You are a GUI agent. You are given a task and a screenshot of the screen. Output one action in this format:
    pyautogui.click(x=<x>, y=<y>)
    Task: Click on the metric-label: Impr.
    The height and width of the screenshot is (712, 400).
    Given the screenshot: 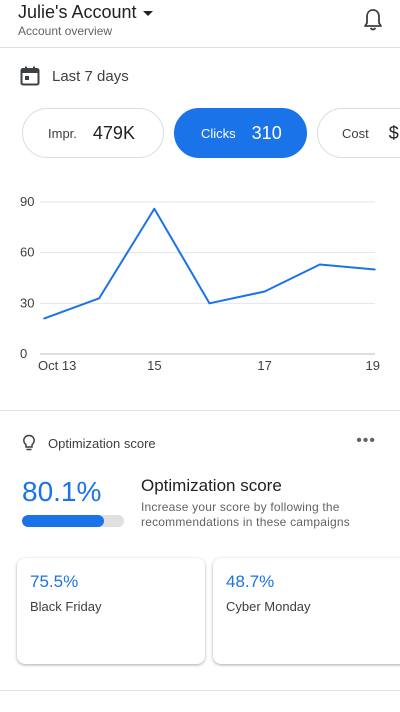 What is the action you would take?
    pyautogui.click(x=62, y=133)
    